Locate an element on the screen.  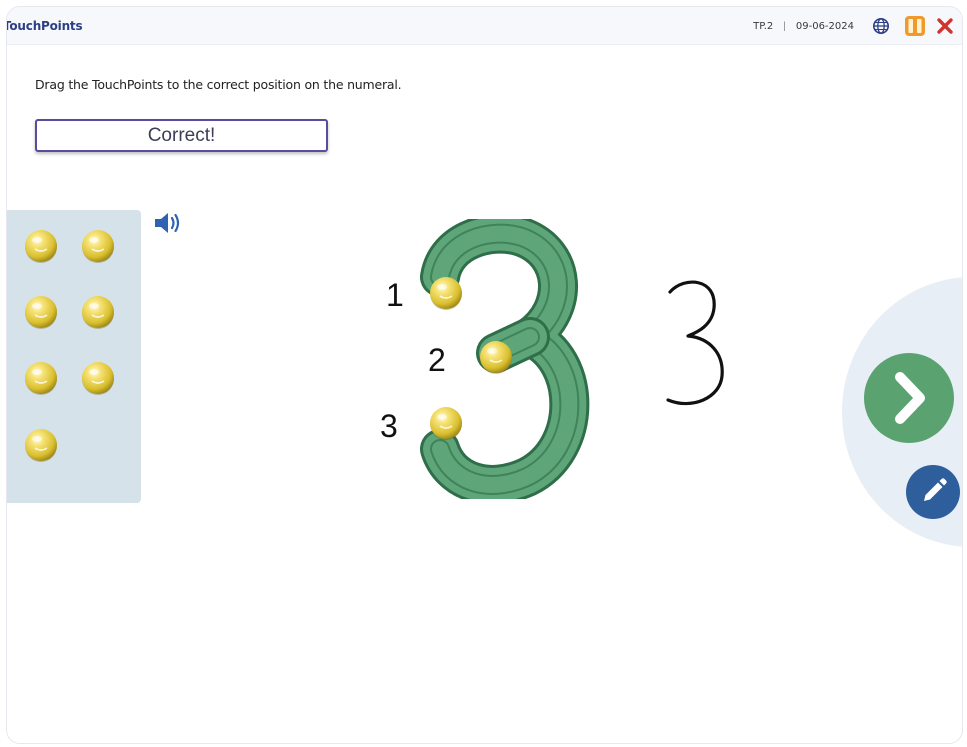
feedback-box: Correct! is located at coordinates (181, 135).